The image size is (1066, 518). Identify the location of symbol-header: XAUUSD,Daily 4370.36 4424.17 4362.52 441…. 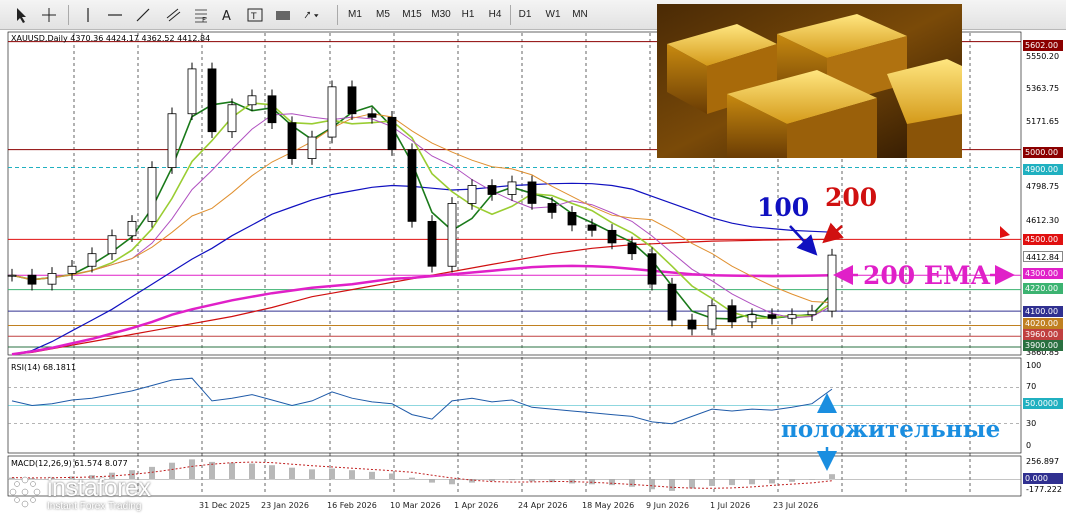
(111, 38).